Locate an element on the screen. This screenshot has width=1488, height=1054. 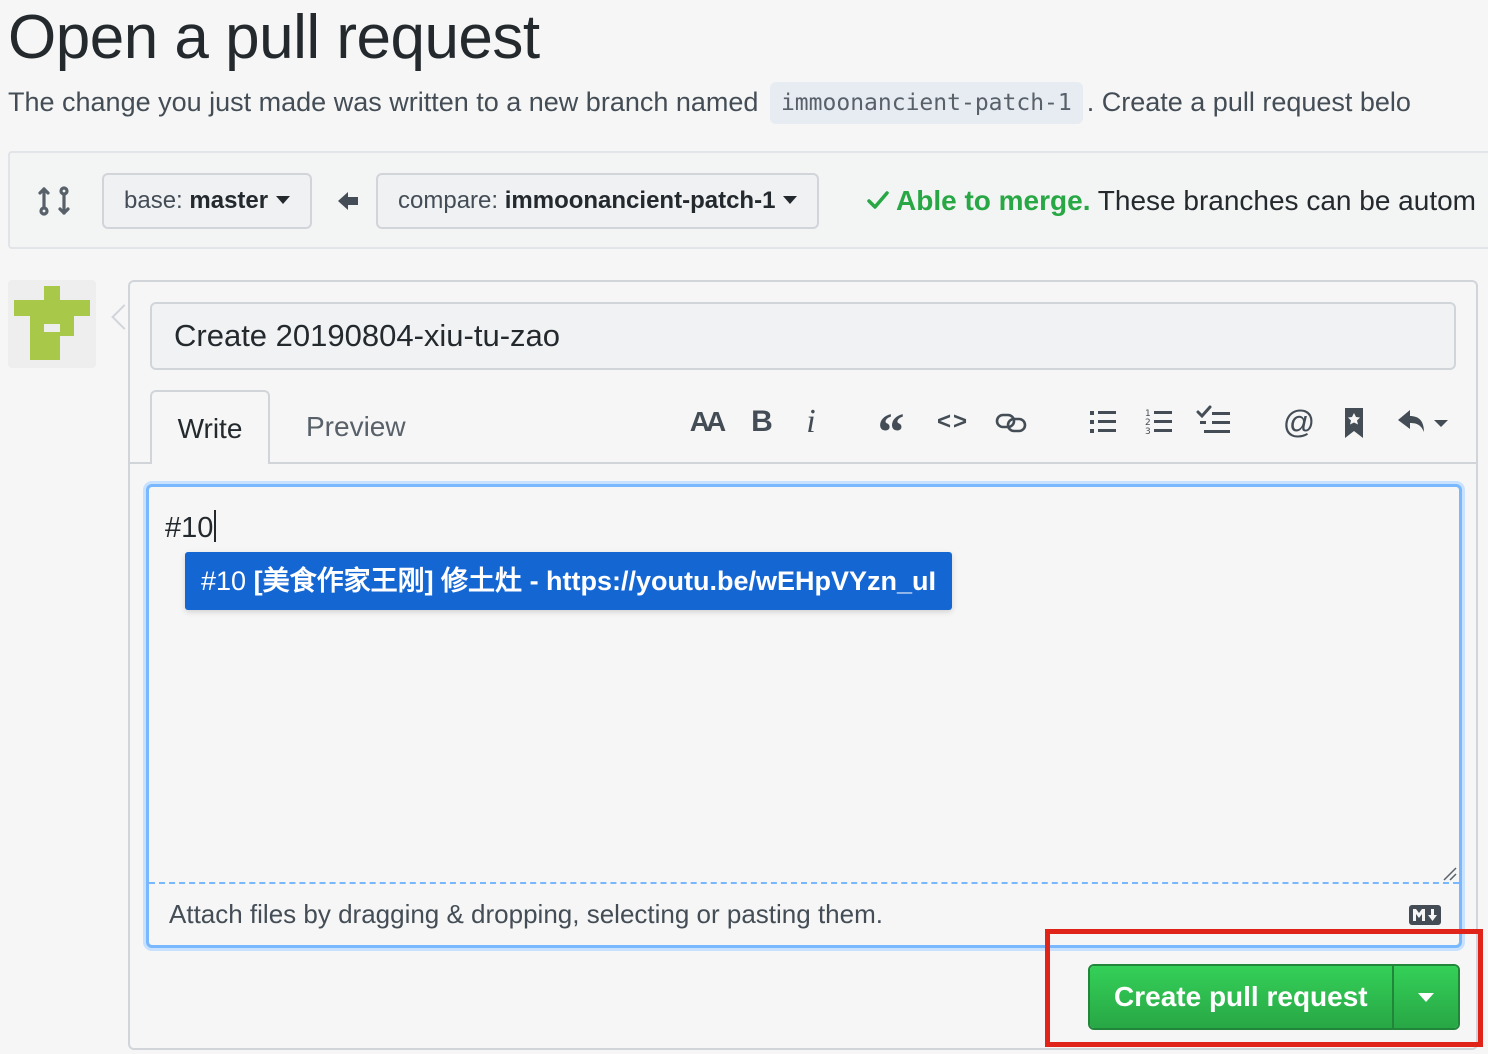
tab-preview: Preview is located at coordinates (356, 427).